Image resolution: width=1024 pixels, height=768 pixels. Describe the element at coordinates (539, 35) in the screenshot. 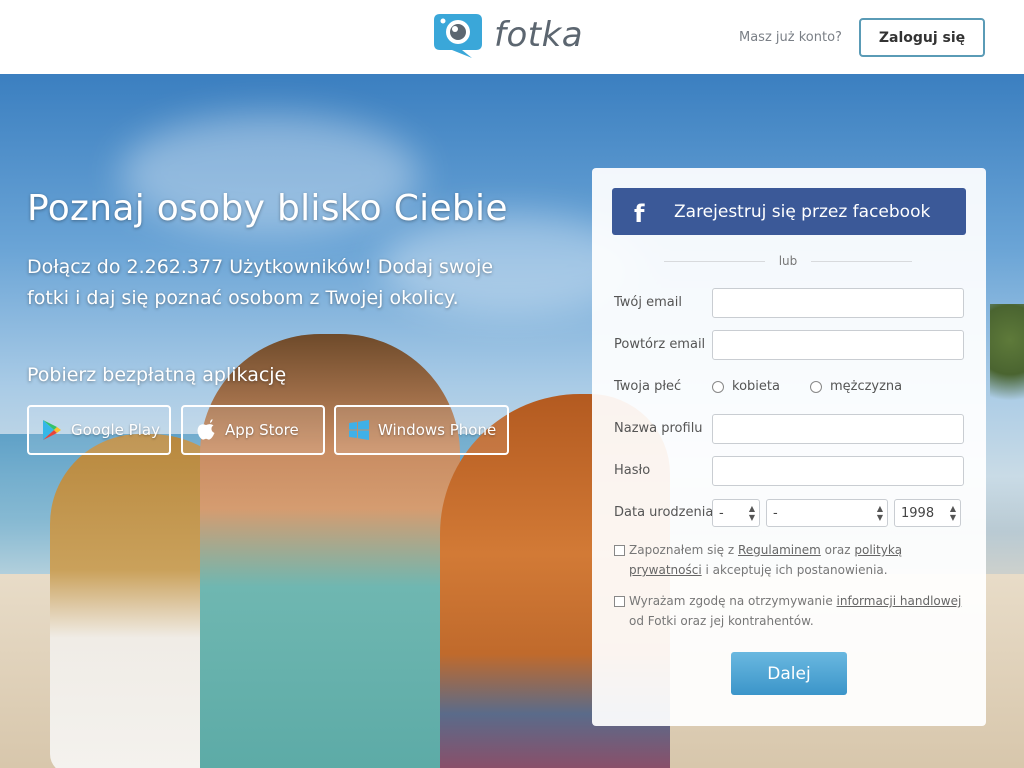

I see `brand-name: fotka` at that location.